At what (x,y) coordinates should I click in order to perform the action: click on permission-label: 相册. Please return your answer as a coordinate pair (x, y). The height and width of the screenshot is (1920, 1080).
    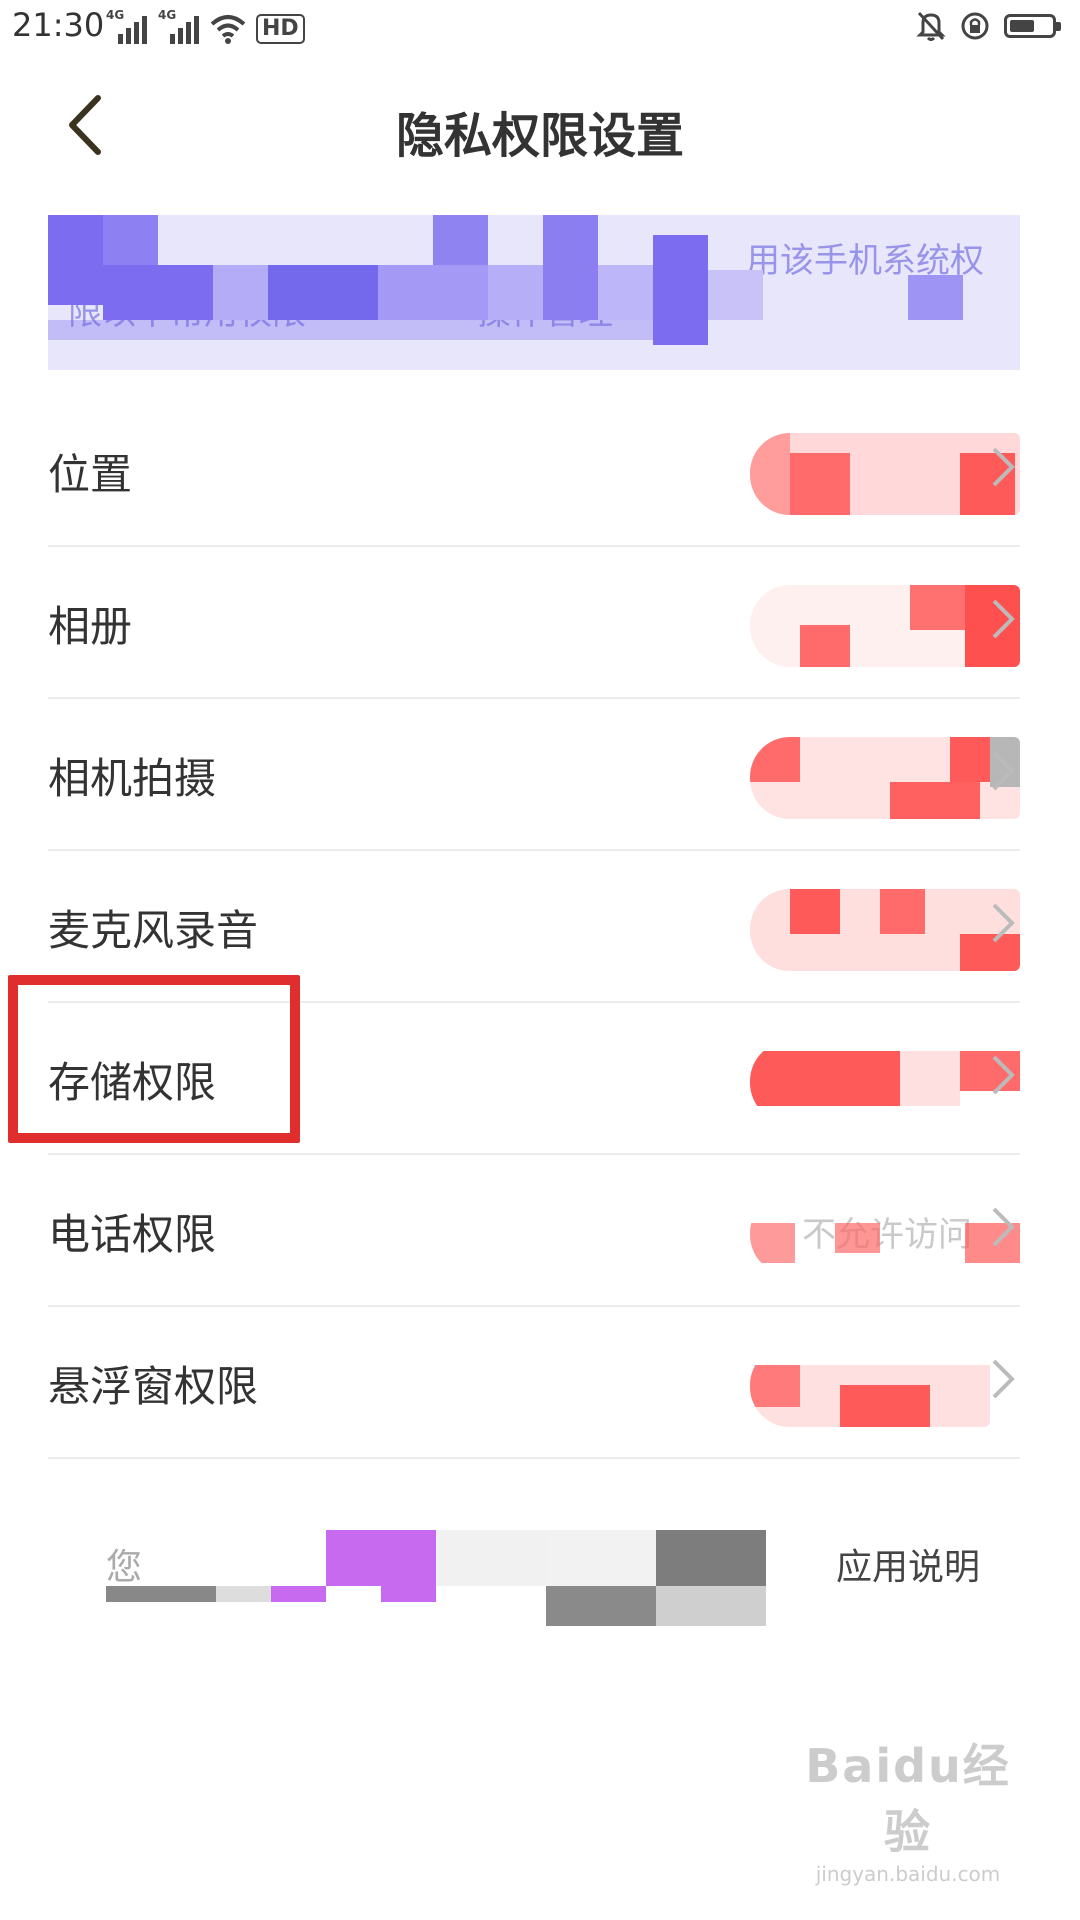
    Looking at the image, I should click on (90, 626).